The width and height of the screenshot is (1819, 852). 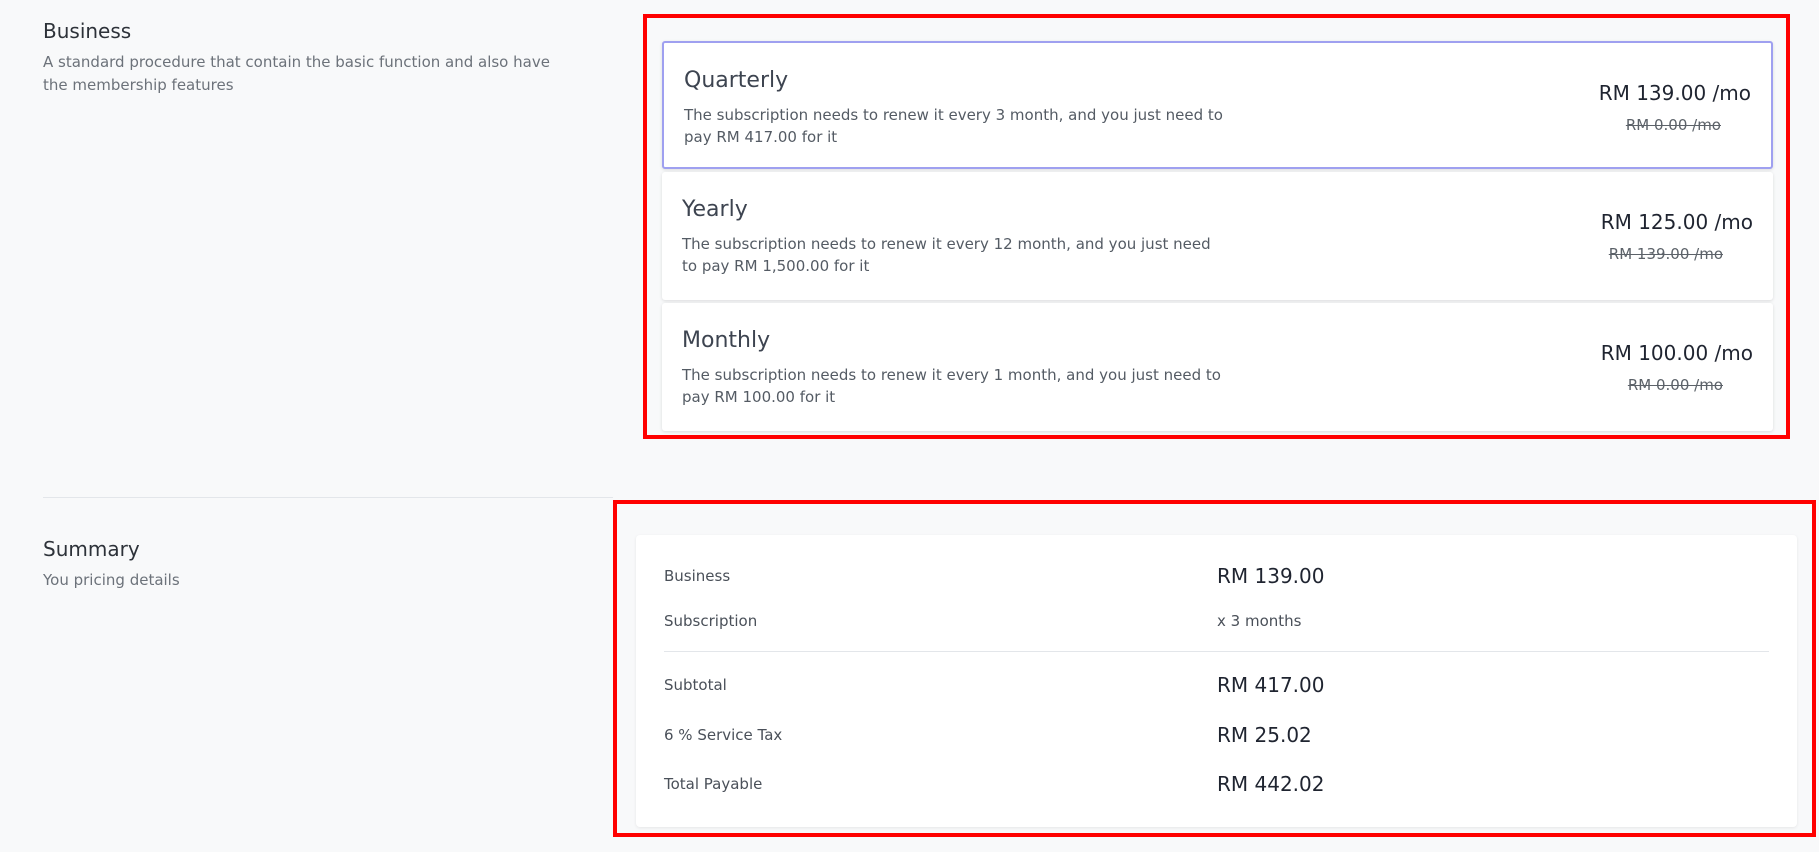 I want to click on summary-value: RM 417.00, so click(x=1271, y=685).